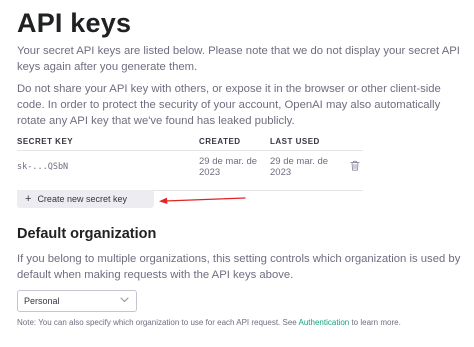 Image resolution: width=474 pixels, height=347 pixels. I want to click on note-suffix: to learn more., so click(375, 322).